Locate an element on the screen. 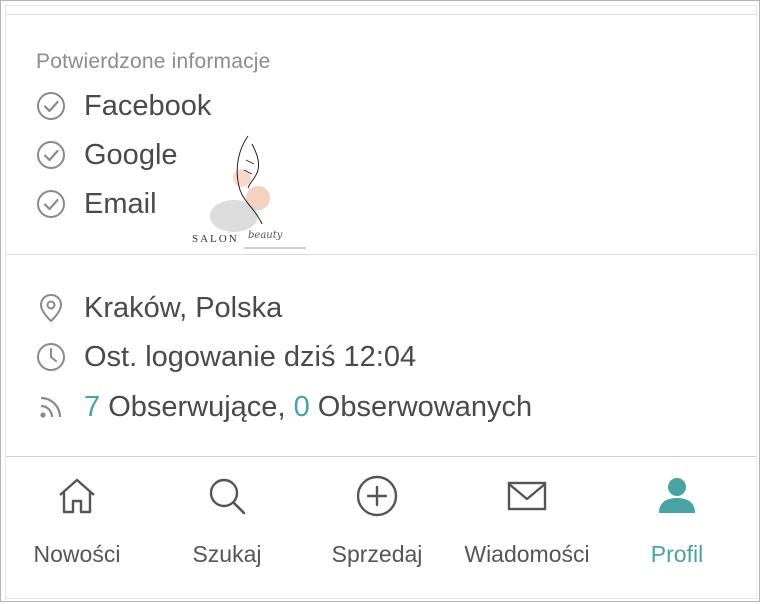 The width and height of the screenshot is (762, 604). nav-item-news: Nowości is located at coordinates (77, 526).